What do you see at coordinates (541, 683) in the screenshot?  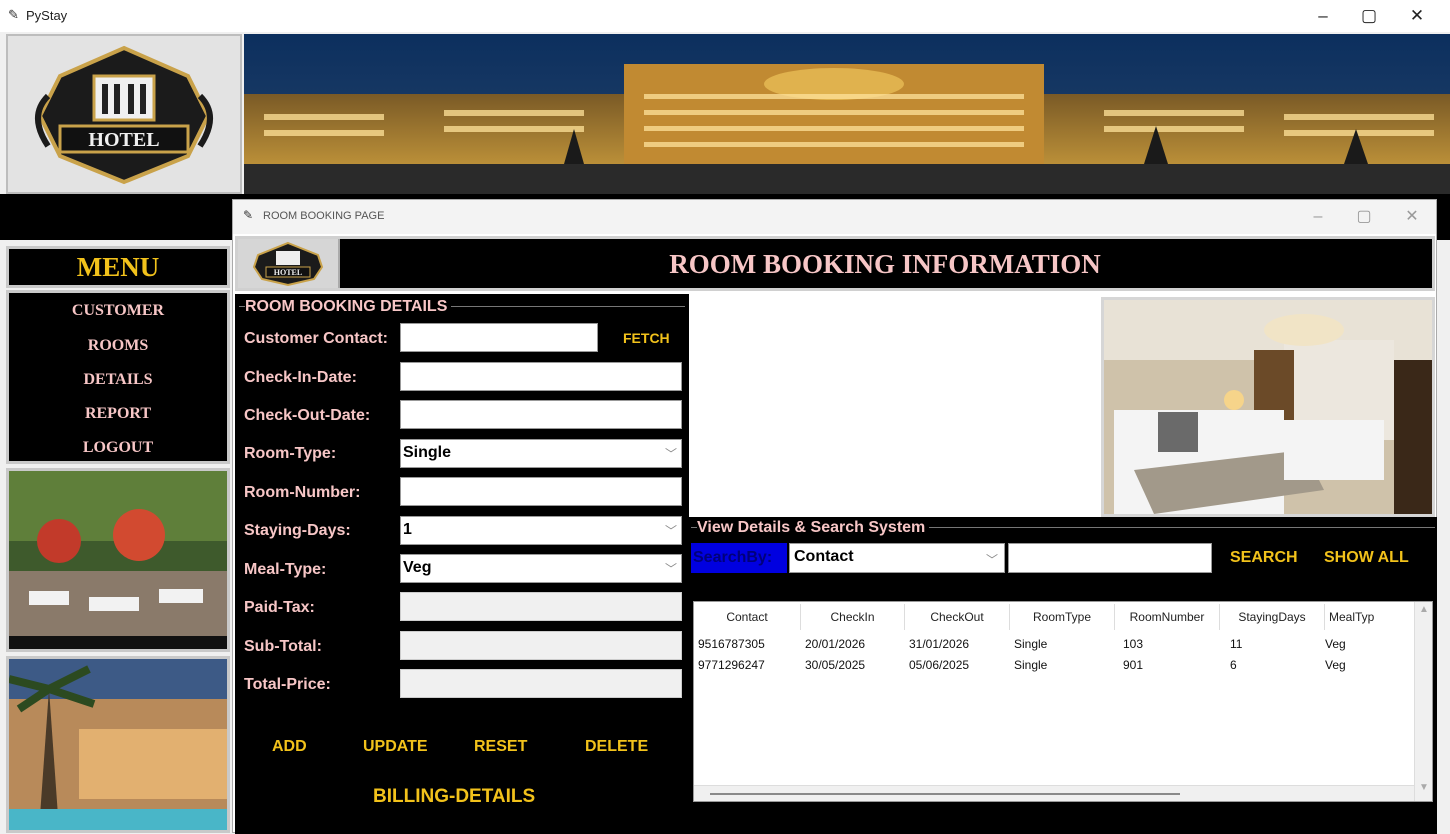 I see `total-price-field` at bounding box center [541, 683].